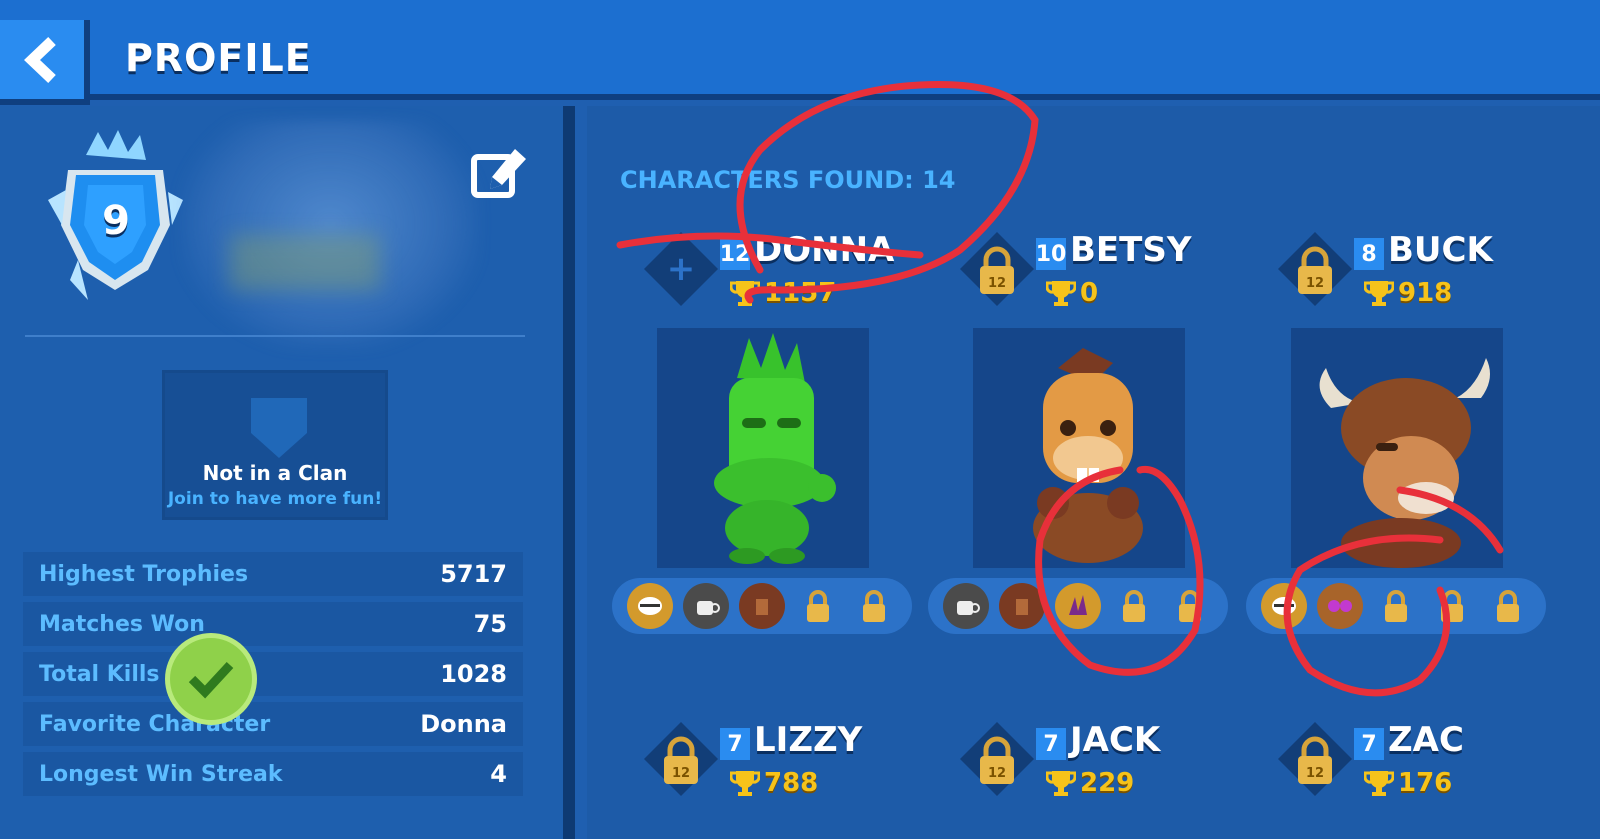 This screenshot has width=1600, height=839. I want to click on character-portrait-betsy, so click(1079, 448).